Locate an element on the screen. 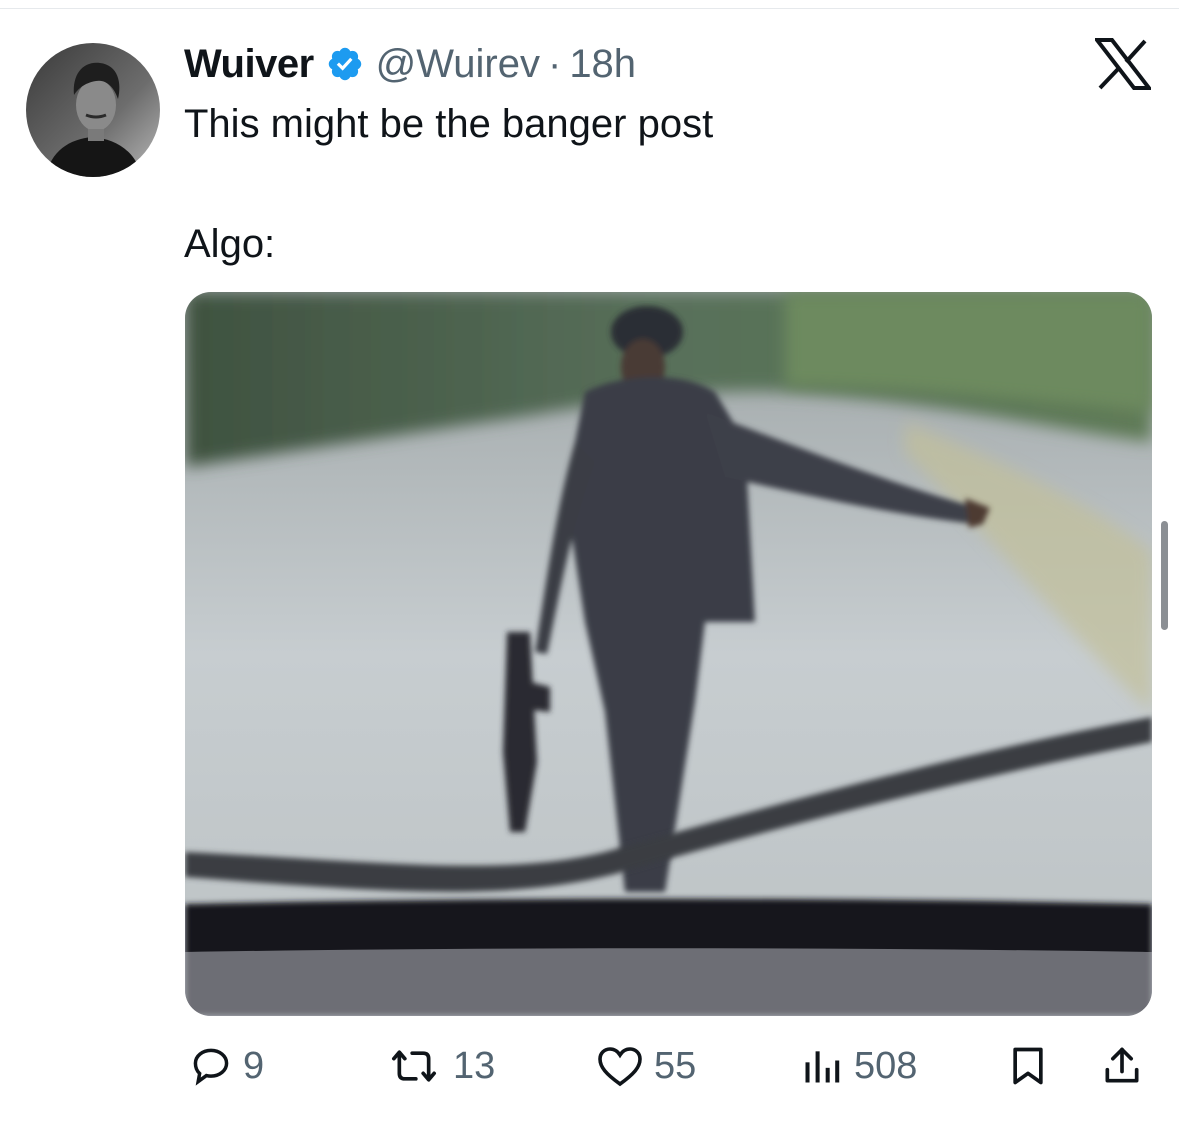  retweet-icon is located at coordinates (414, 1066).